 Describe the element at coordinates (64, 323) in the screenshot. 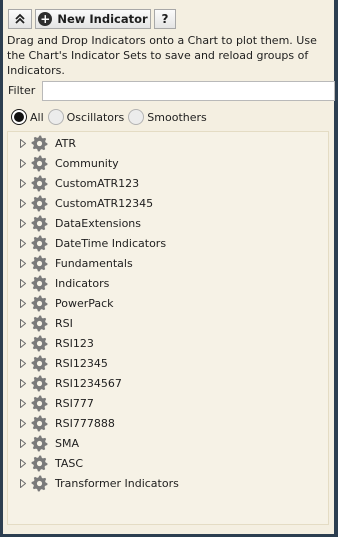

I see `tree-item-label: RSI` at that location.